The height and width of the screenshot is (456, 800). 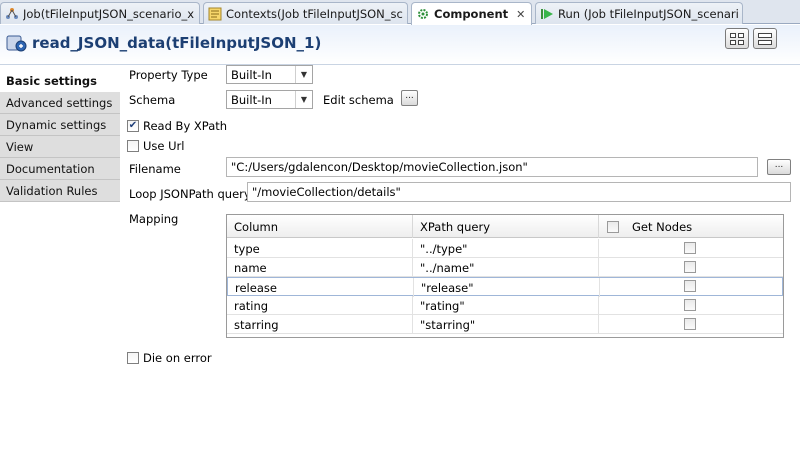 I want to click on tab-label: Job(tFileInputJSON_scenario_xpat, so click(x=109, y=13).